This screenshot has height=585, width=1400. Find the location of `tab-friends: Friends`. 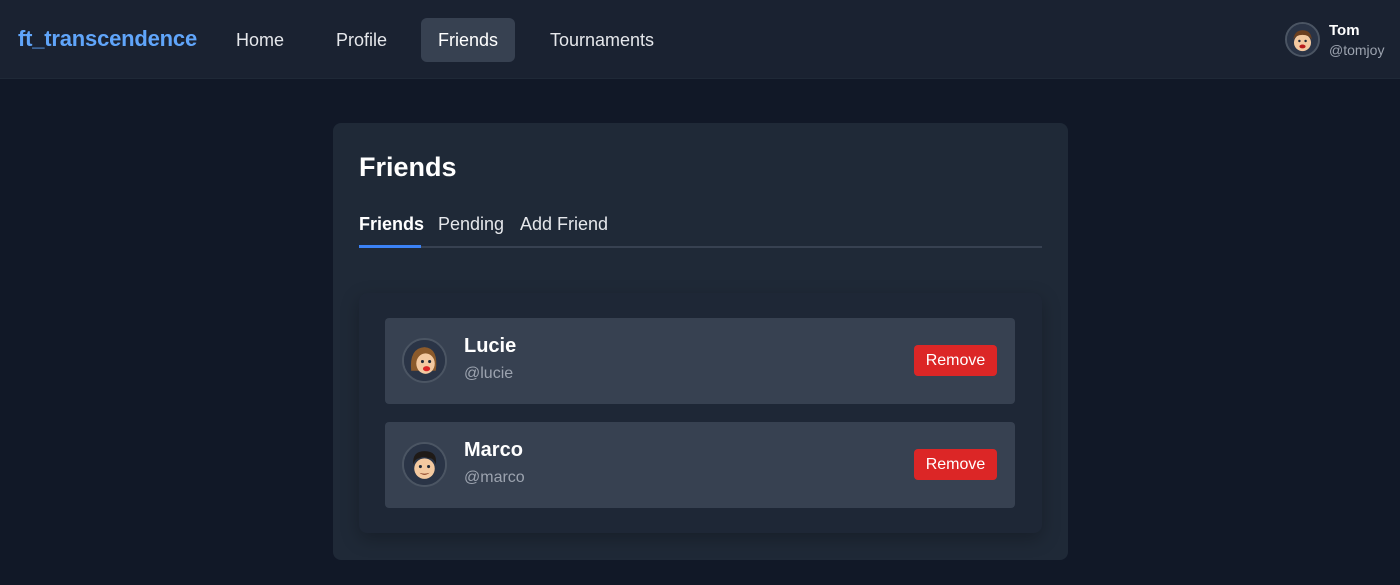

tab-friends: Friends is located at coordinates (391, 224).